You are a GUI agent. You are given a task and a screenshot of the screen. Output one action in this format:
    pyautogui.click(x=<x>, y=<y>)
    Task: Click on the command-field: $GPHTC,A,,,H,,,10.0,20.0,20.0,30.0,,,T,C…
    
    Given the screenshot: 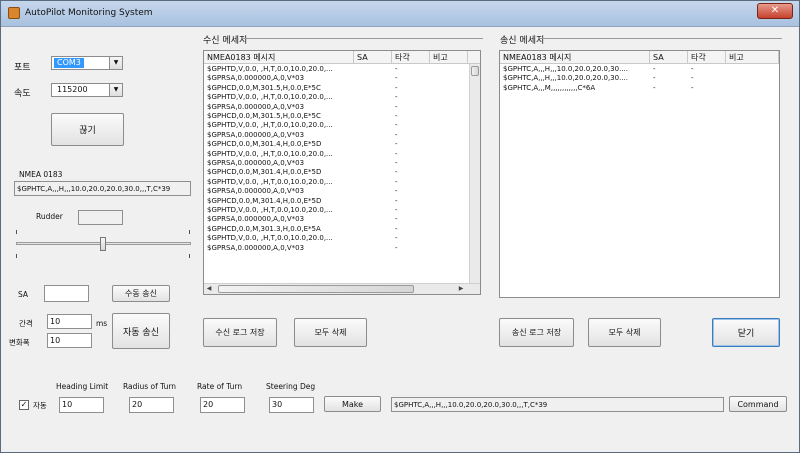 What is the action you would take?
    pyautogui.click(x=557, y=404)
    